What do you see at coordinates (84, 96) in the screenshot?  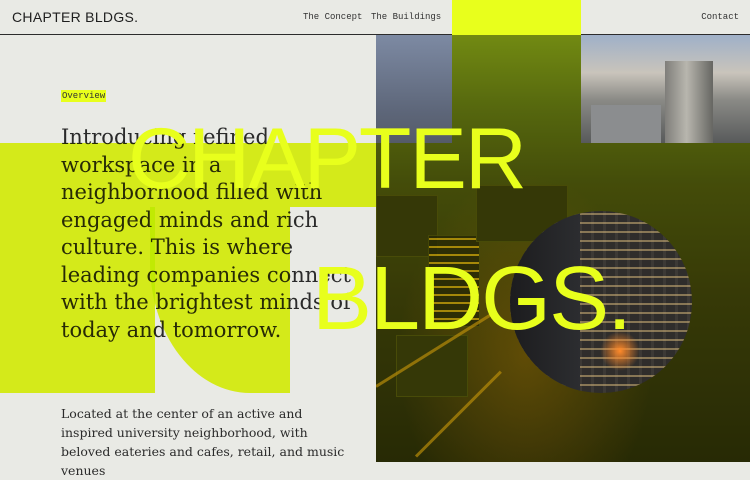 I see `section-tag: Overview` at bounding box center [84, 96].